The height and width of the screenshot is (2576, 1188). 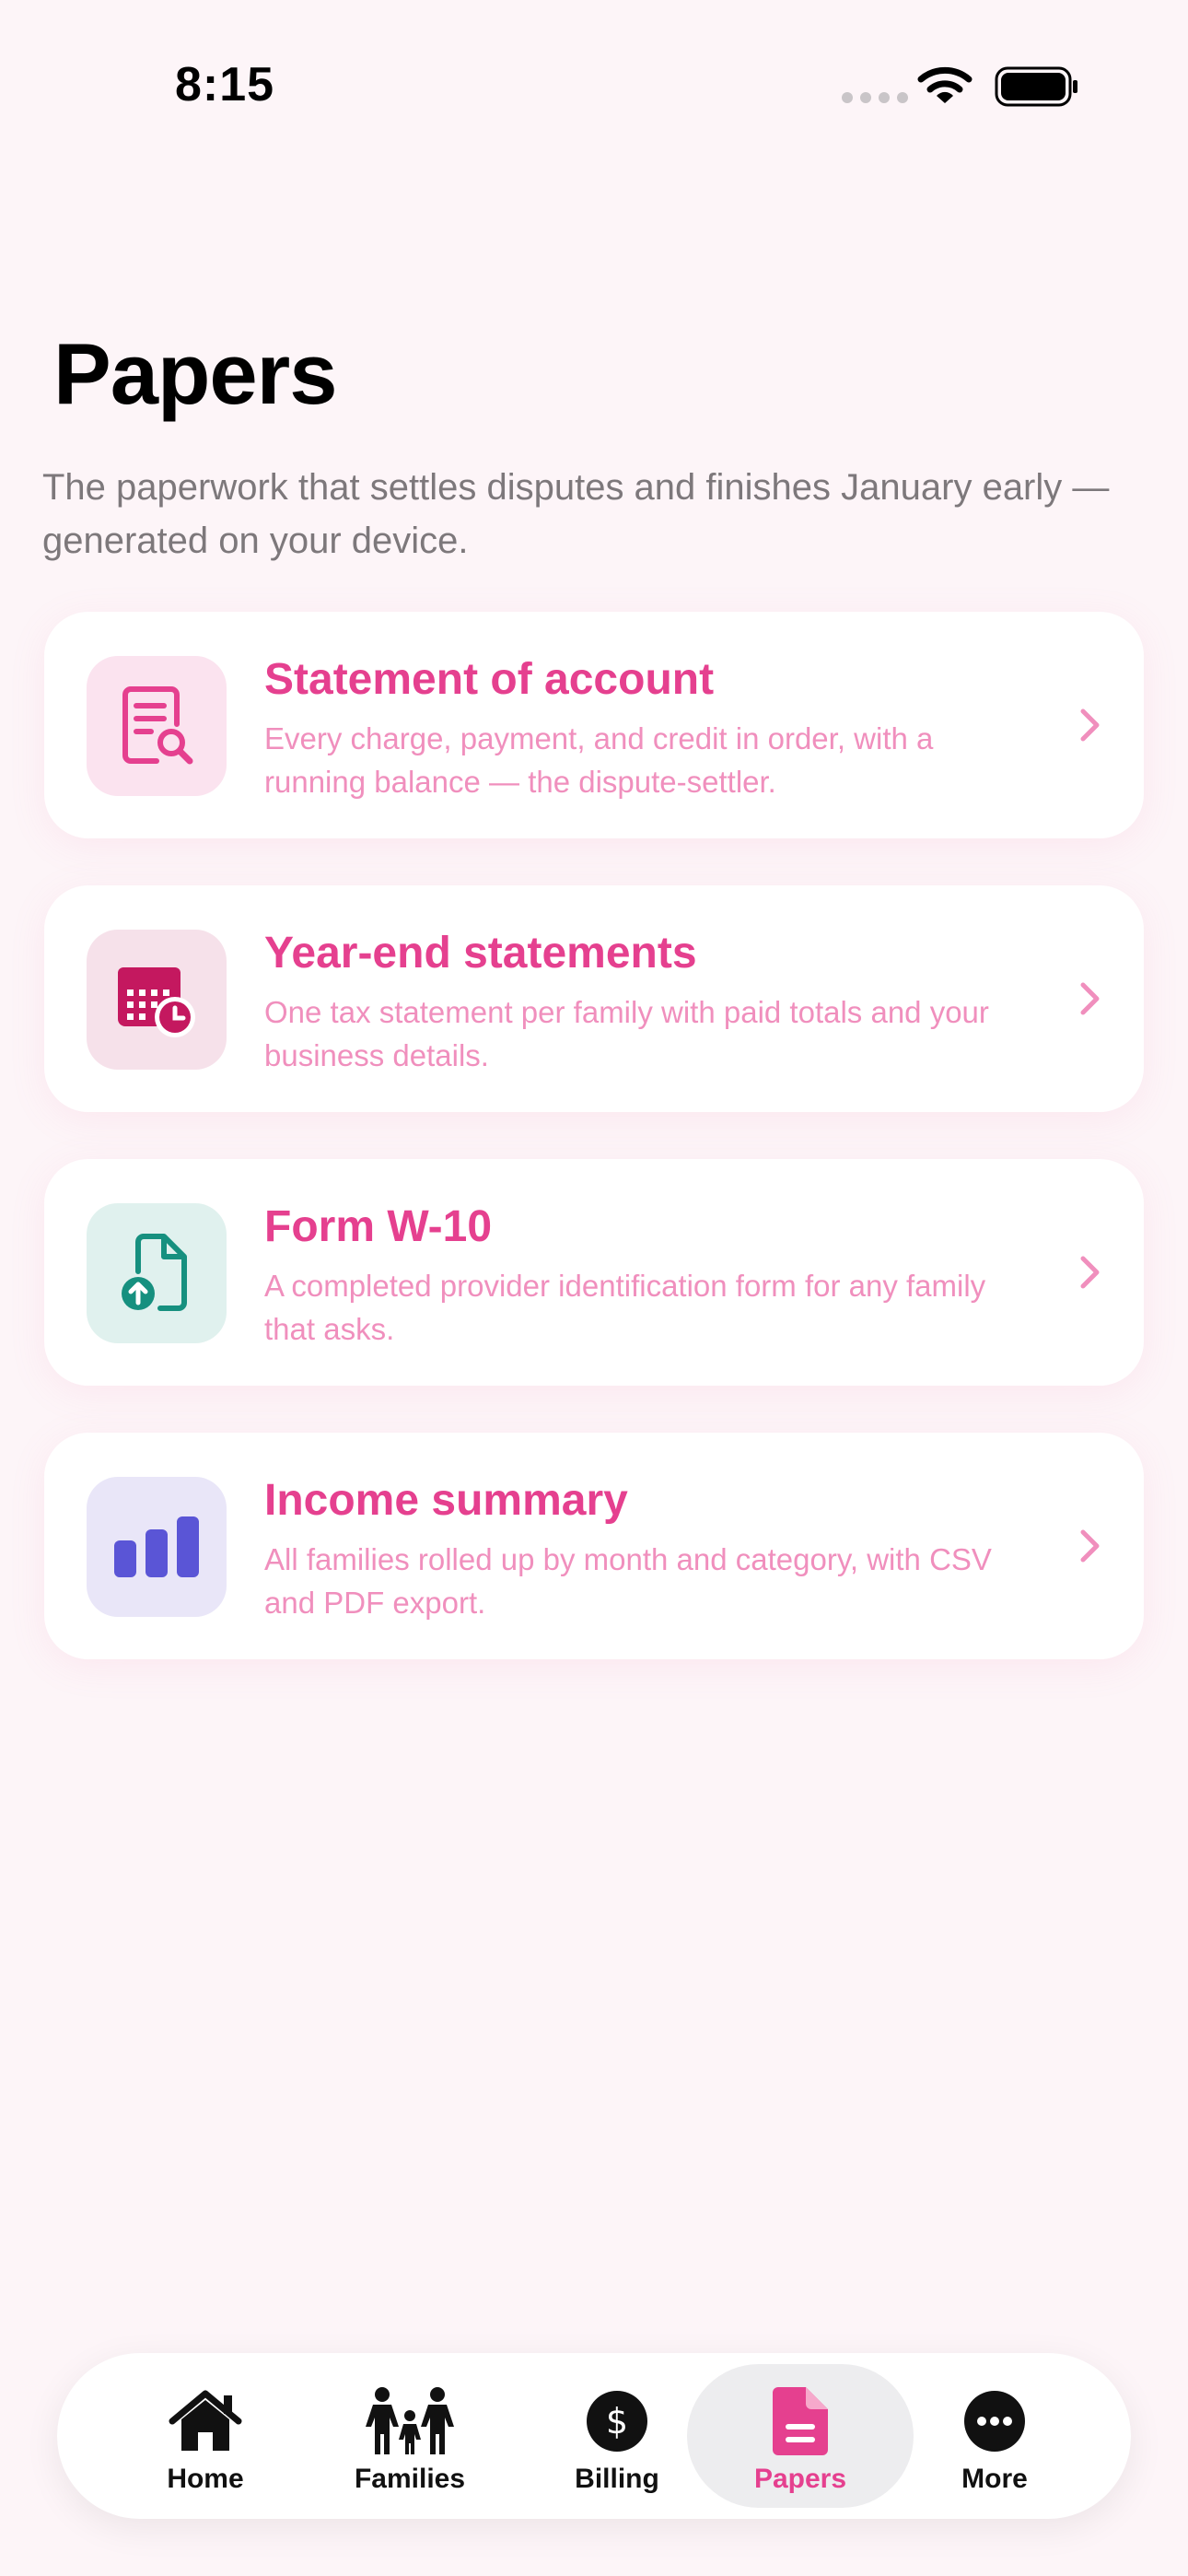 I want to click on card-title: Income summary, so click(x=446, y=1500).